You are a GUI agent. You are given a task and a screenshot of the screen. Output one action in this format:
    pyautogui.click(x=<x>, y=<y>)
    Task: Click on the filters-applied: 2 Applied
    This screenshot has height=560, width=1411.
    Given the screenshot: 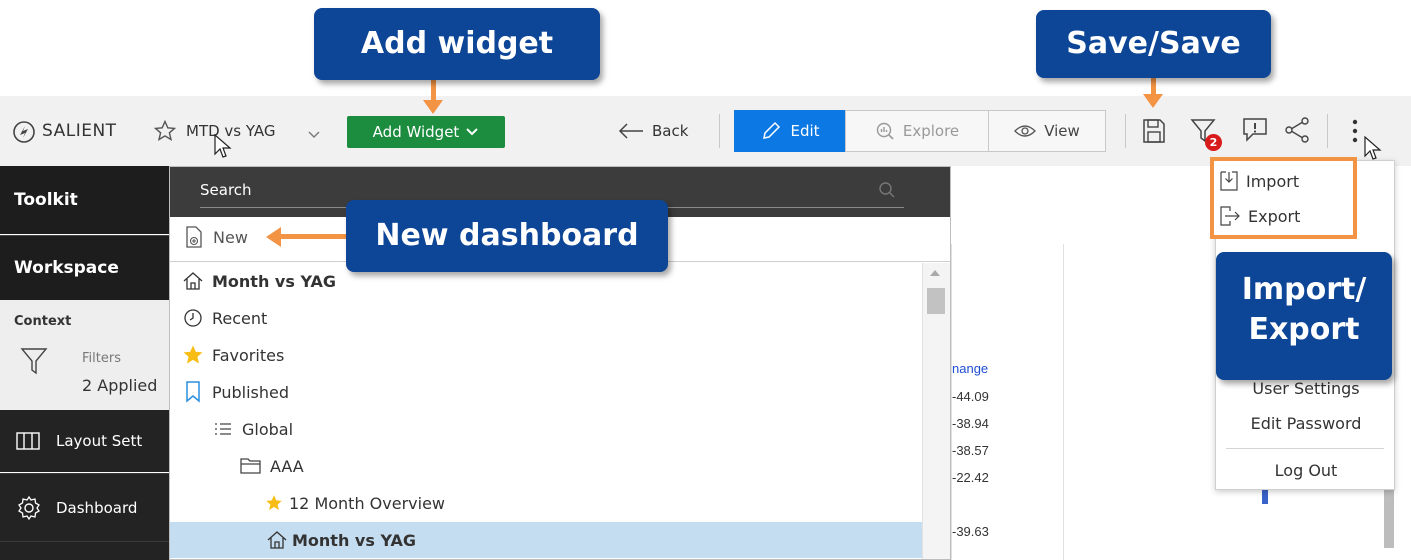 What is the action you would take?
    pyautogui.click(x=119, y=385)
    